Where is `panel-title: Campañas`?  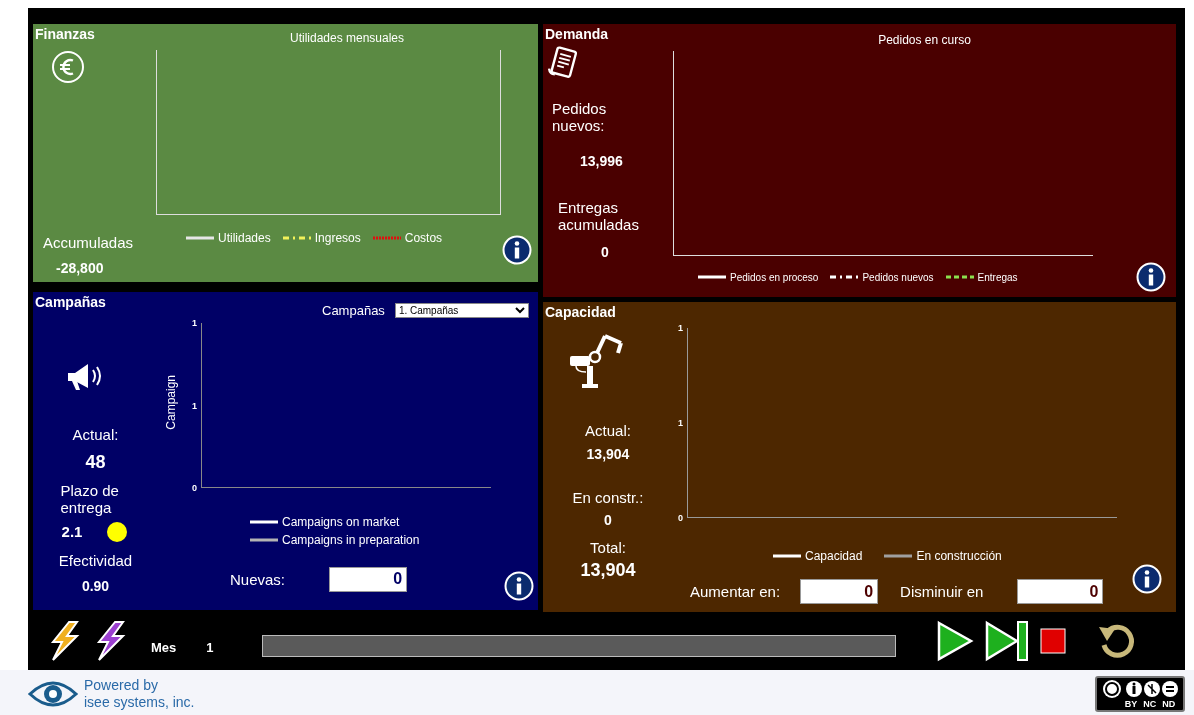
panel-title: Campañas is located at coordinates (70, 302).